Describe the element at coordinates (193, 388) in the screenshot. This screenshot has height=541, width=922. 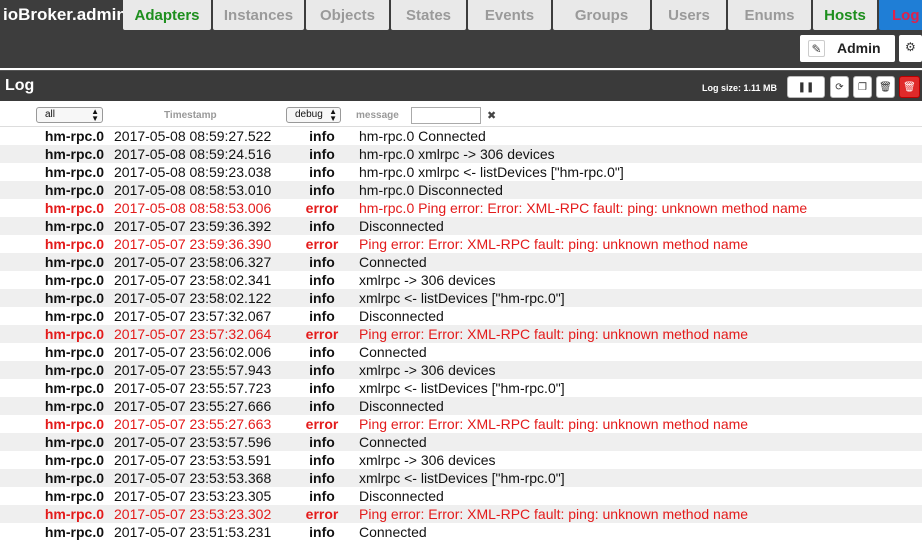
I see `log-timestamp: 2017-05-07 23:55:57.723` at that location.